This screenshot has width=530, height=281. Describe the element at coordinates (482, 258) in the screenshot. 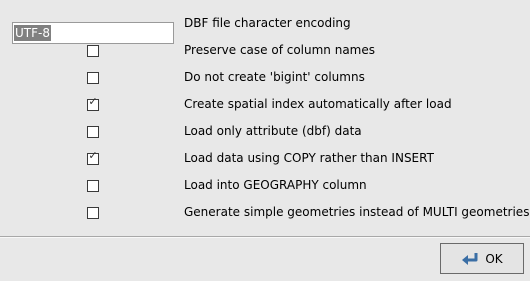

I see `ok-button: OK` at that location.